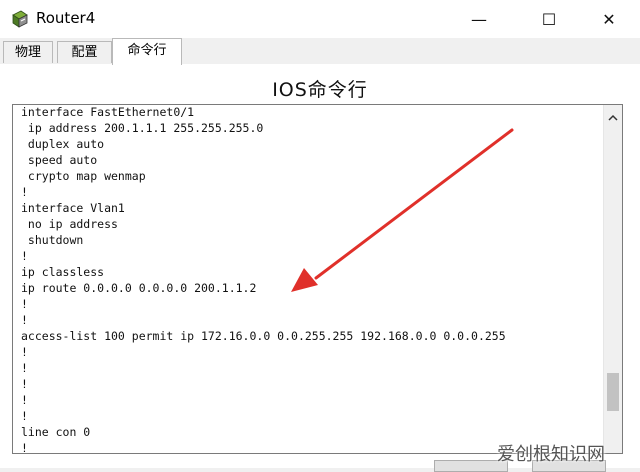 This screenshot has width=640, height=472. I want to click on console-line: ip route 0.0.0.0 0.0.0.0 200.1.1.2, so click(139, 288).